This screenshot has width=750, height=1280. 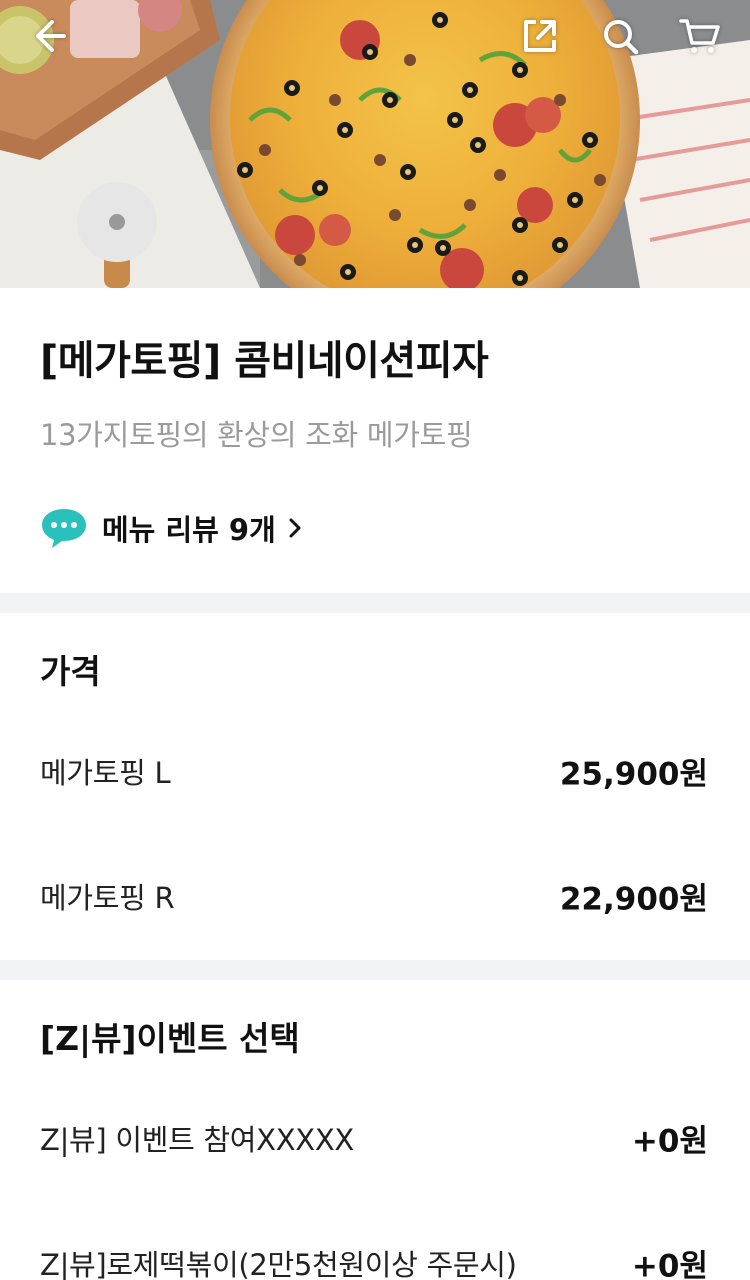 I want to click on cart-icon, so click(x=699, y=36).